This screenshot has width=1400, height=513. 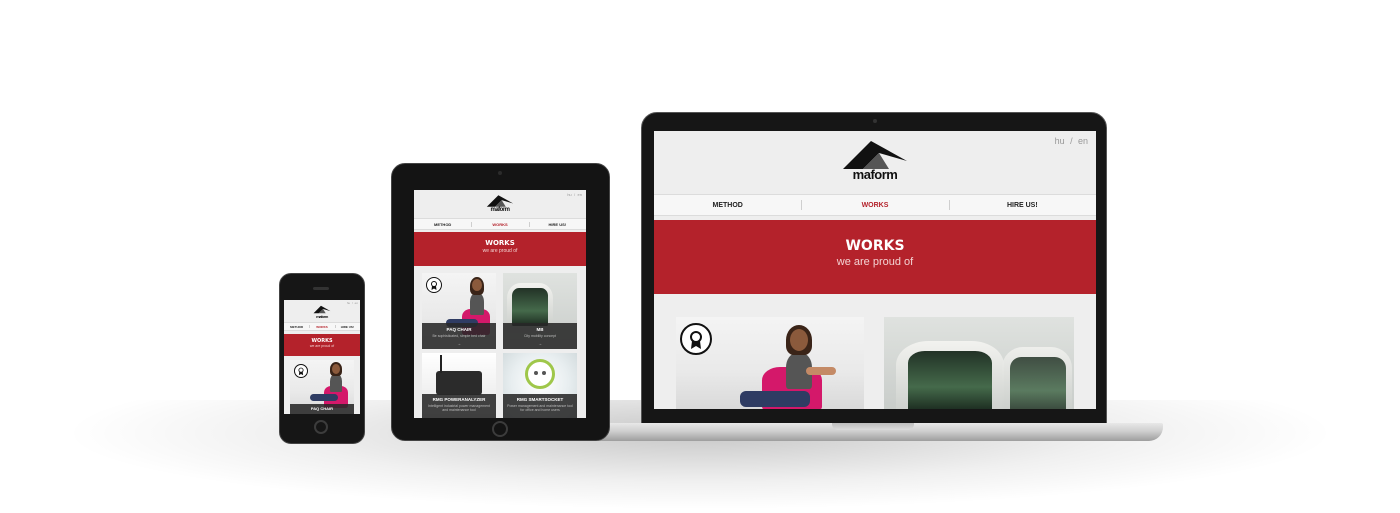 What do you see at coordinates (540, 329) in the screenshot?
I see `card-title: MB` at bounding box center [540, 329].